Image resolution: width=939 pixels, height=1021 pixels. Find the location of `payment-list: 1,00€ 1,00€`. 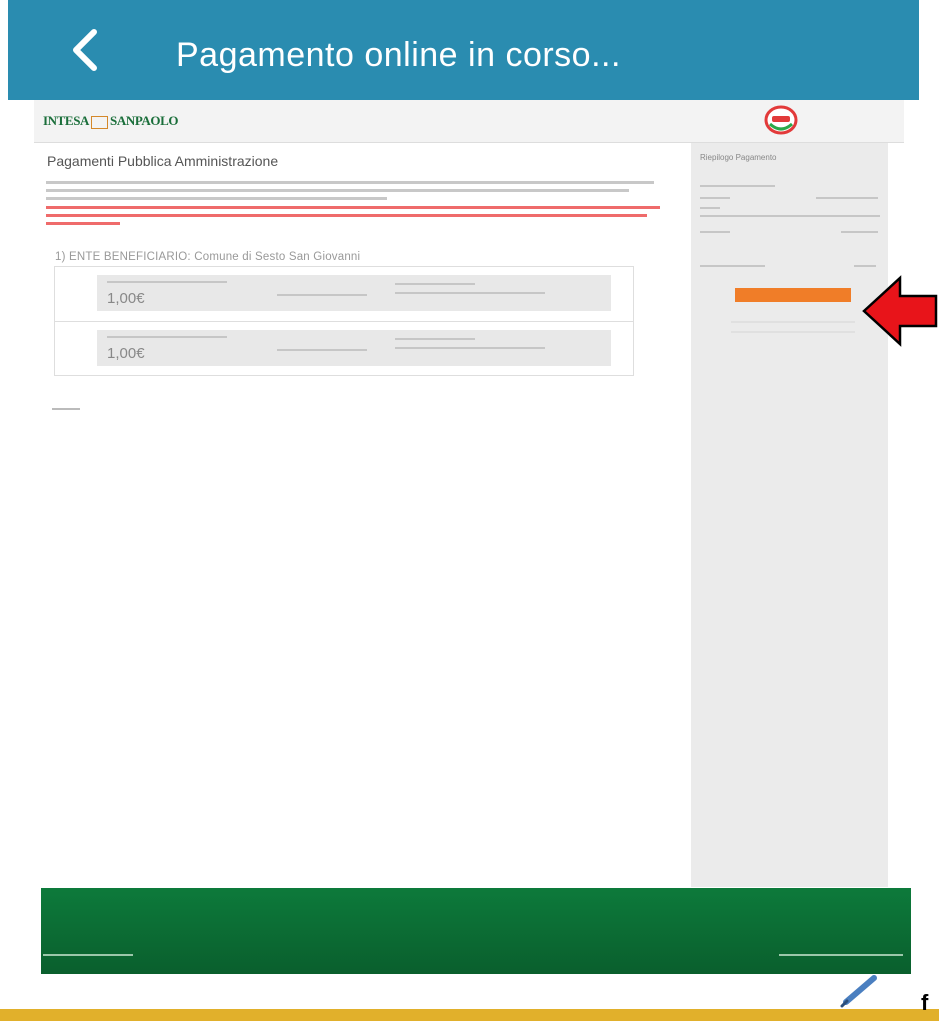

payment-list: 1,00€ 1,00€ is located at coordinates (344, 321).